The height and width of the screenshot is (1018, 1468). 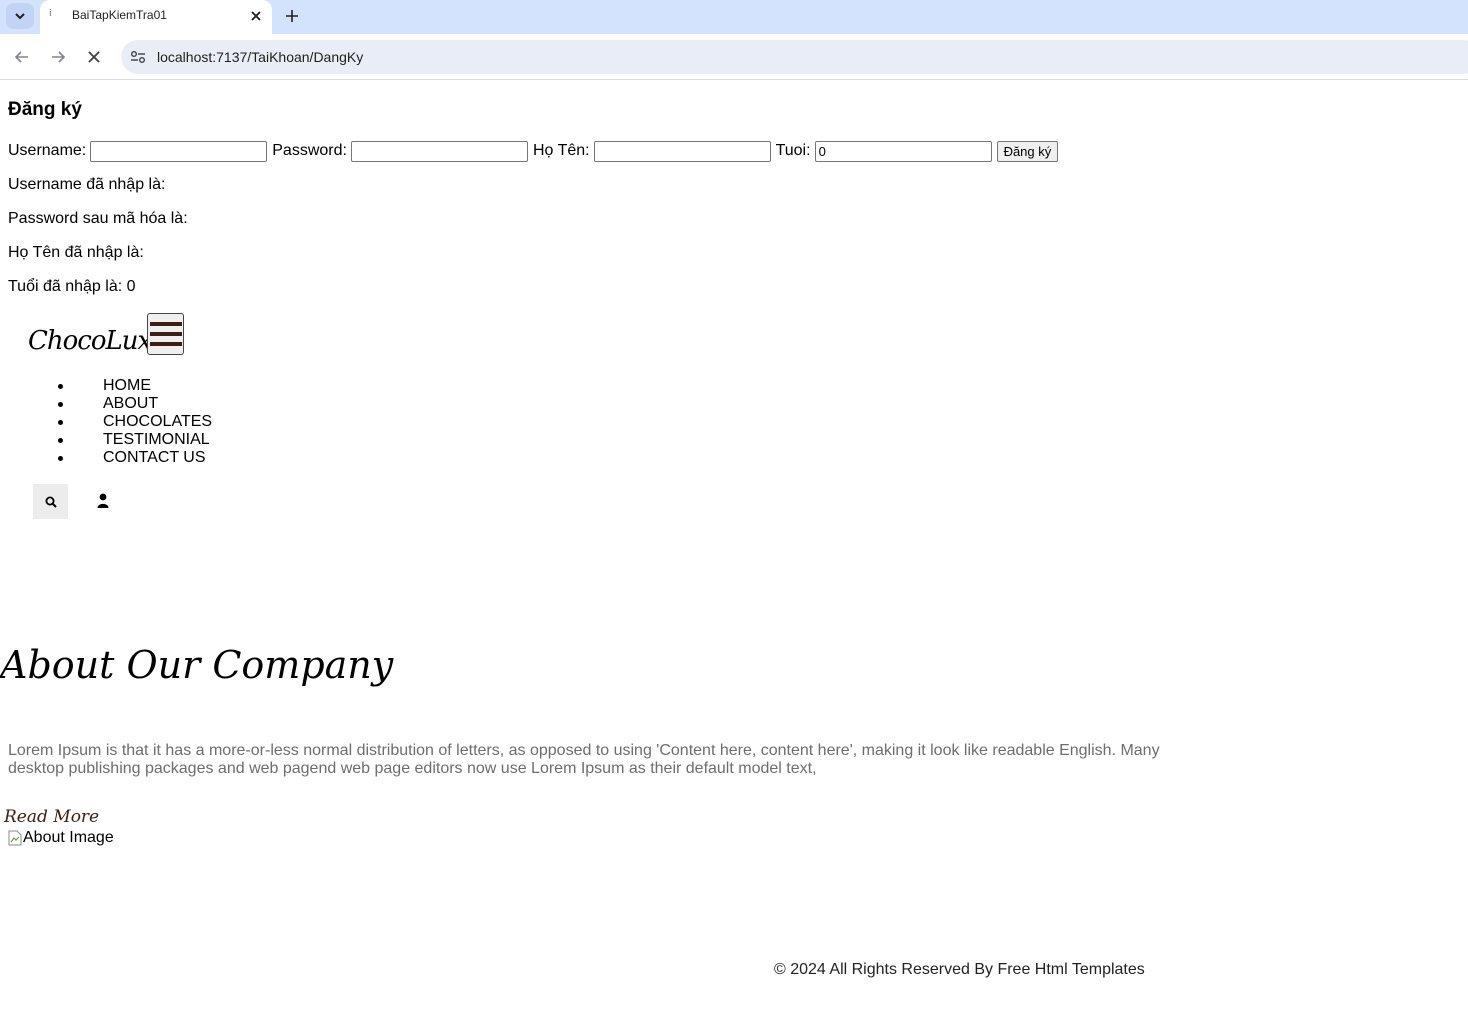 I want to click on menu-toggle-button, so click(x=165, y=334).